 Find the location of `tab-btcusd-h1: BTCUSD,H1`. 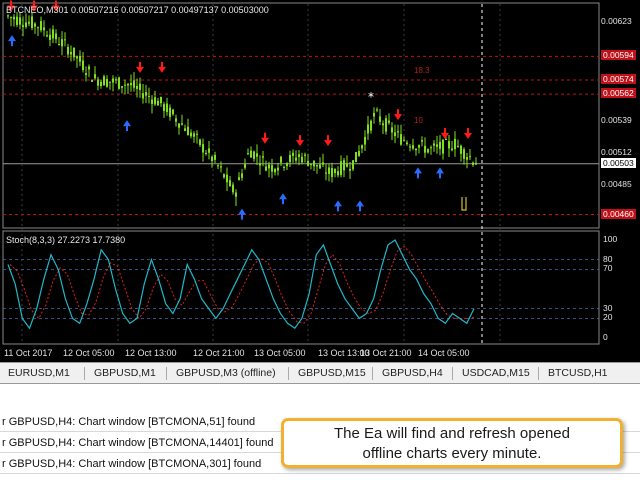

tab-btcusd-h1: BTCUSD,H1 is located at coordinates (591, 373).